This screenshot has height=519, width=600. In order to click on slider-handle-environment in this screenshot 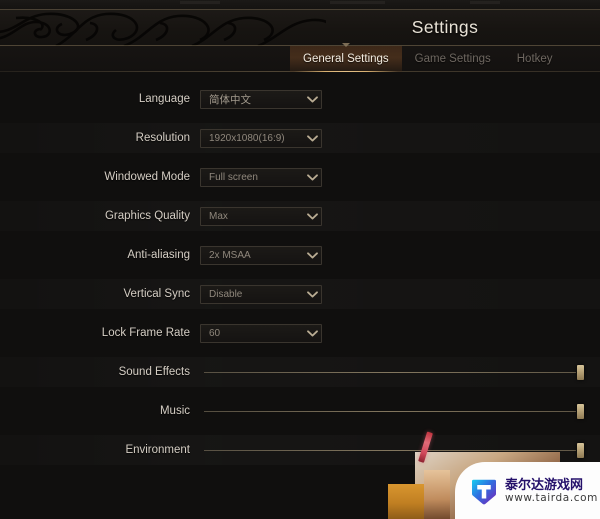, I will do `click(580, 450)`.